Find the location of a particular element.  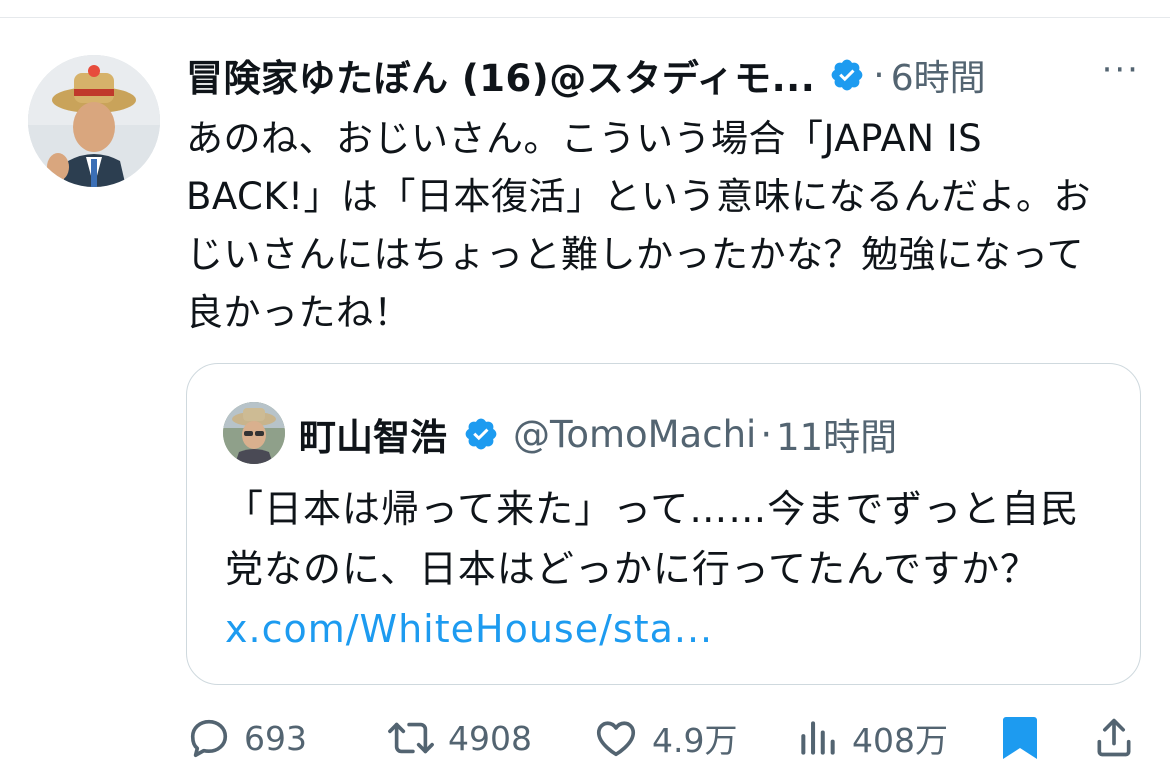

views-chart-icon is located at coordinates (818, 738).